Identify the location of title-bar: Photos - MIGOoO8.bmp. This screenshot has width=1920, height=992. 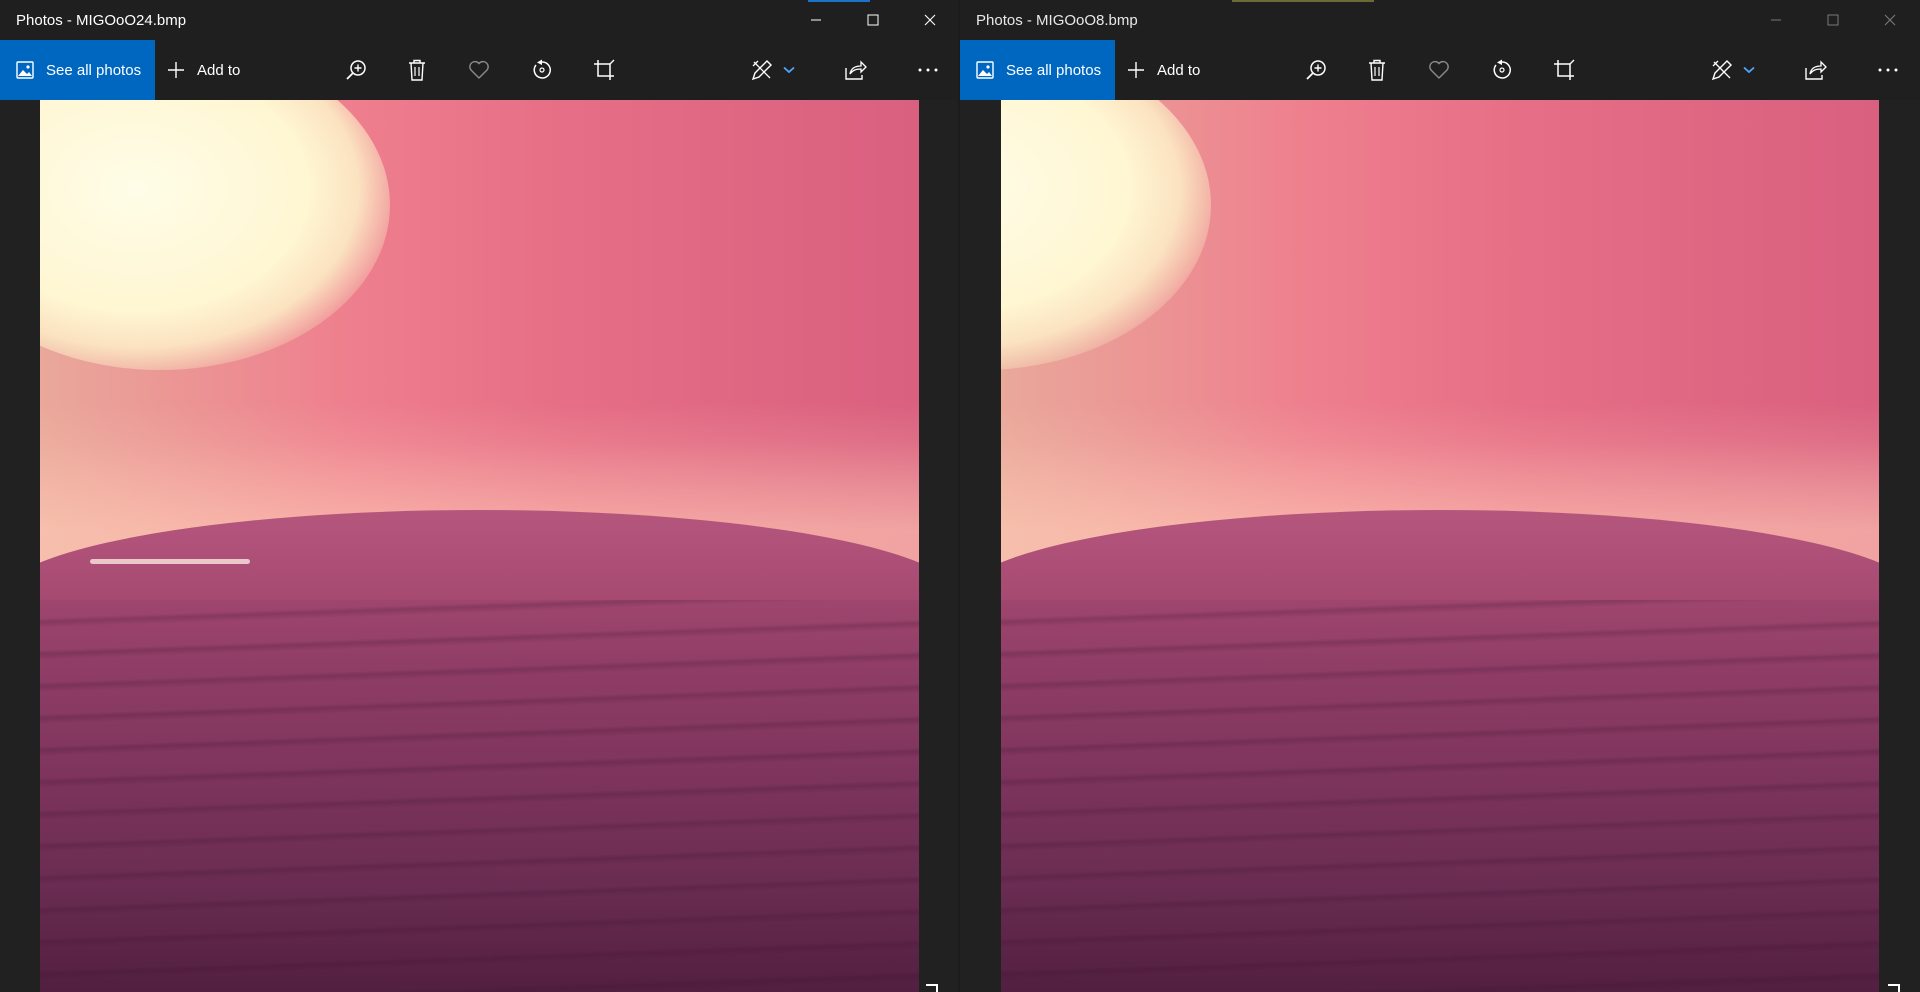
(1440, 20).